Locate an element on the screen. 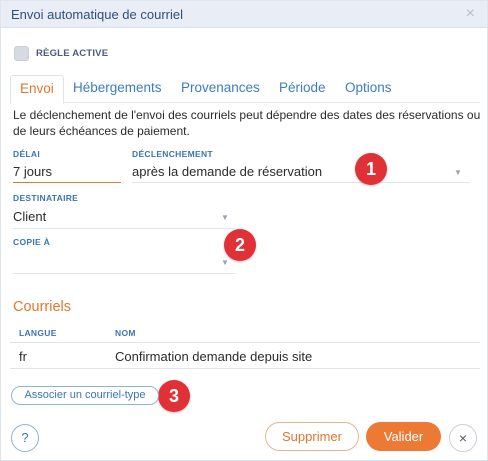 Image resolution: width=488 pixels, height=461 pixels. dialog-title: Envoi automatique de courriel is located at coordinates (97, 14).